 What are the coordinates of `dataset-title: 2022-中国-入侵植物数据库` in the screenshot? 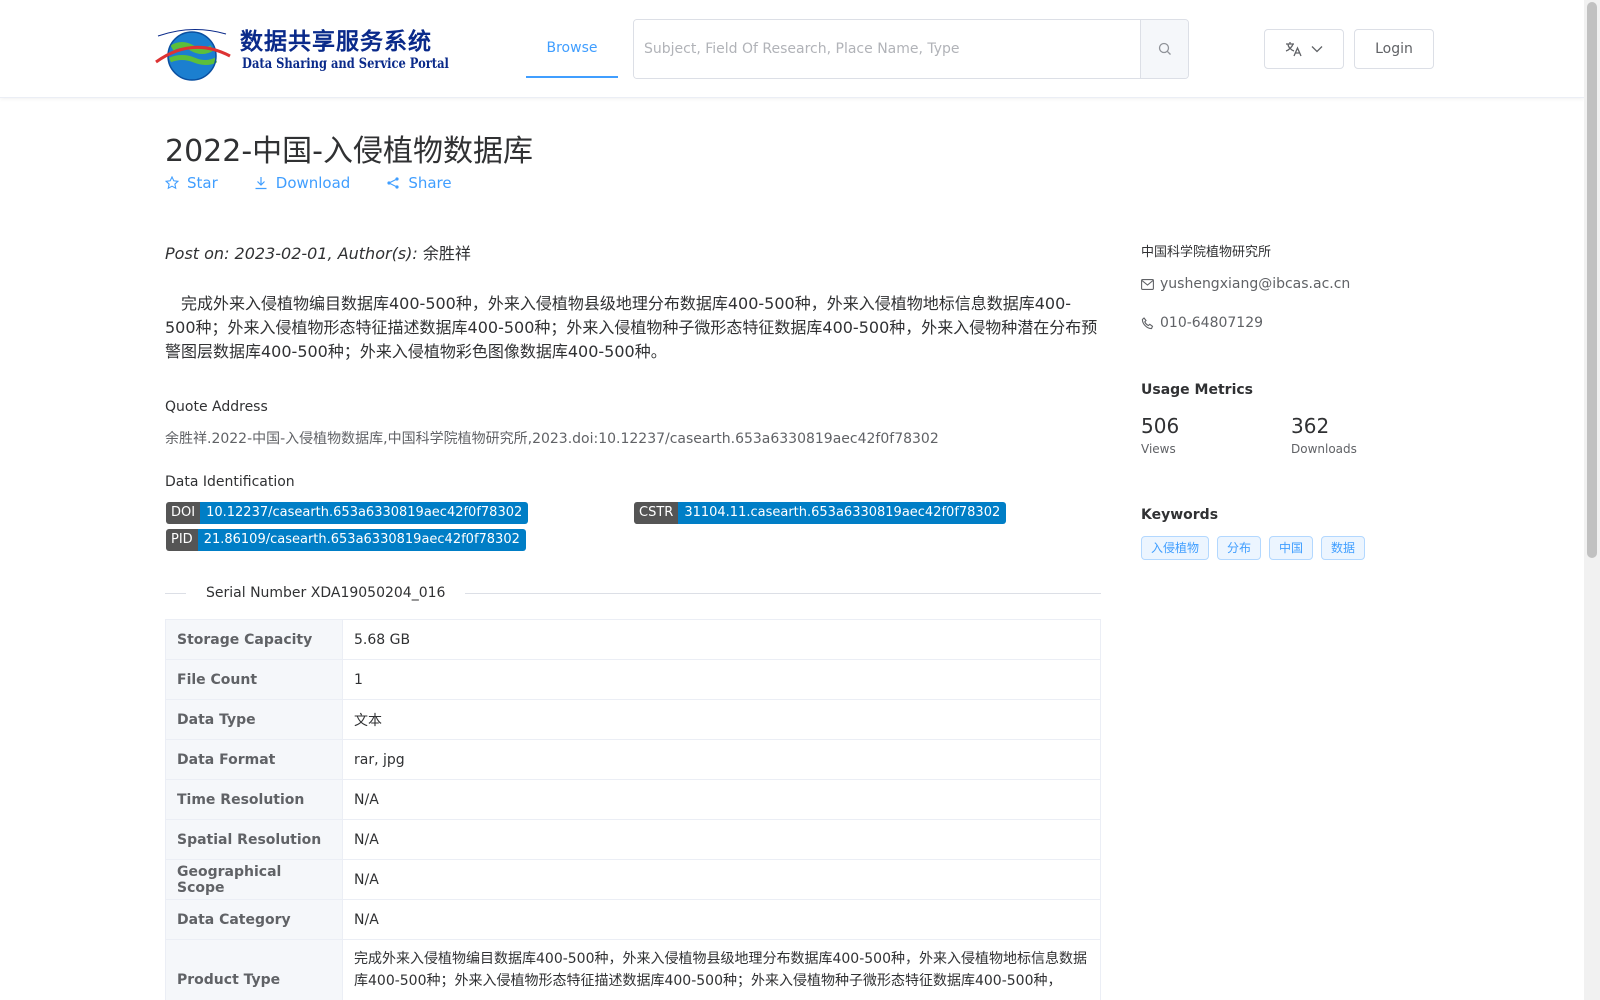 It's located at (349, 151).